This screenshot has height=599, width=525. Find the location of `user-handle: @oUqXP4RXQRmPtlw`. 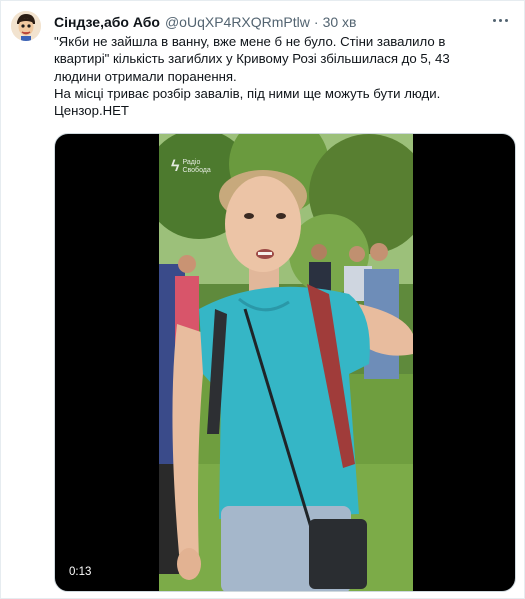

user-handle: @oUqXP4RXQRmPtlw is located at coordinates (237, 22).